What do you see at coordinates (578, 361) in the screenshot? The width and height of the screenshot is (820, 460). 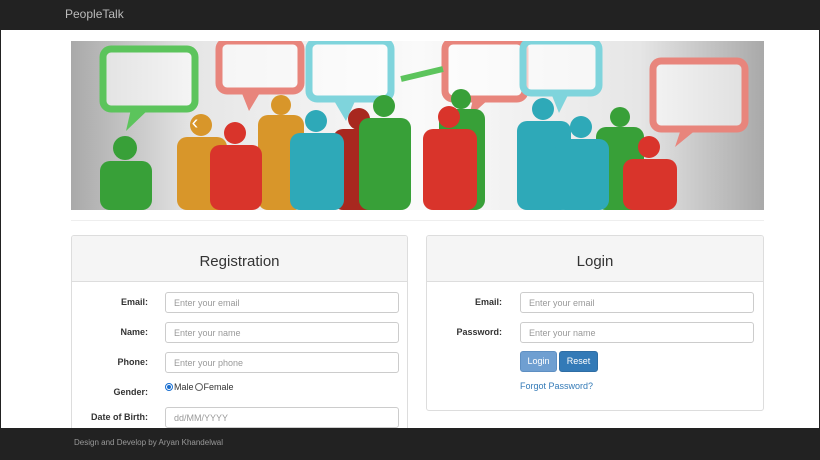 I see `reset-button: Reset` at bounding box center [578, 361].